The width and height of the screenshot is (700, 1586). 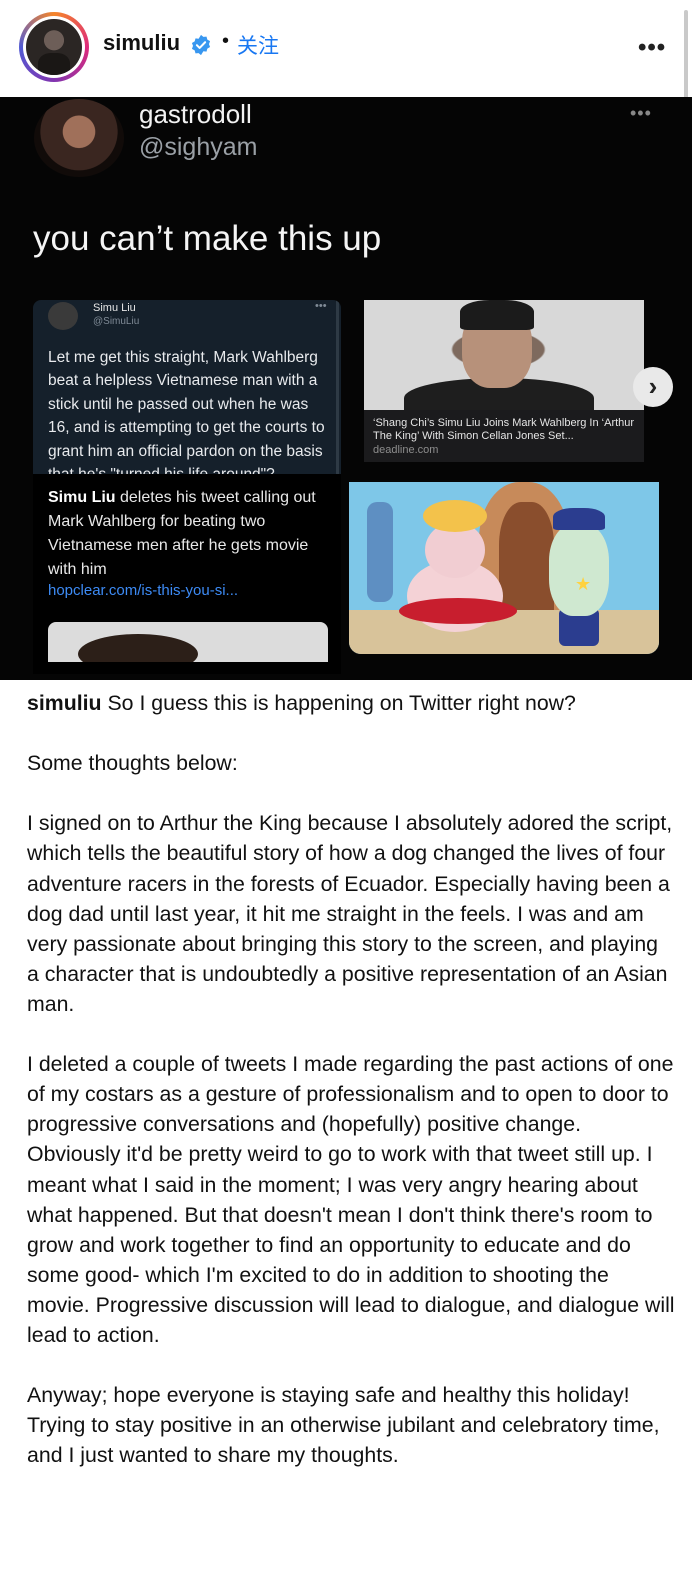 What do you see at coordinates (652, 48) in the screenshot?
I see `more-options-icon: •••` at bounding box center [652, 48].